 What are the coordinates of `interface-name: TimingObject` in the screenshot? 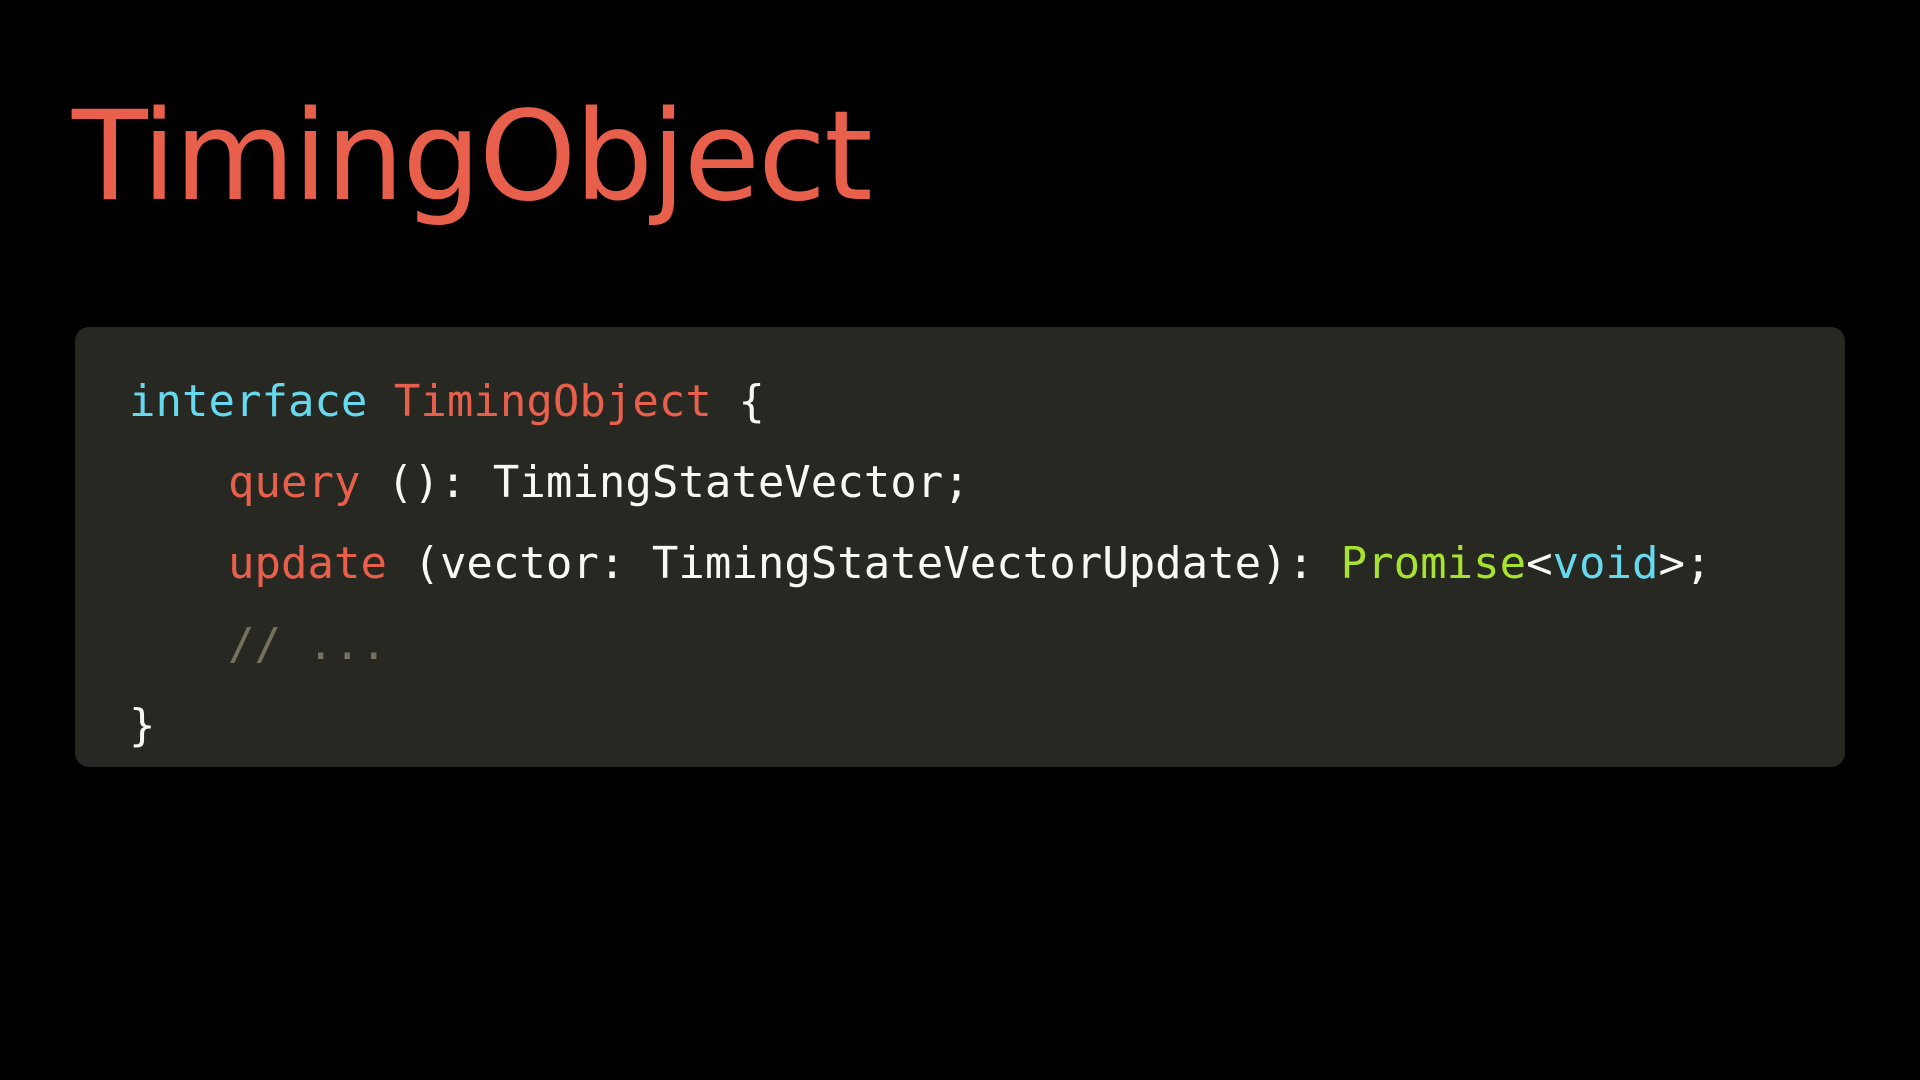 It's located at (552, 401).